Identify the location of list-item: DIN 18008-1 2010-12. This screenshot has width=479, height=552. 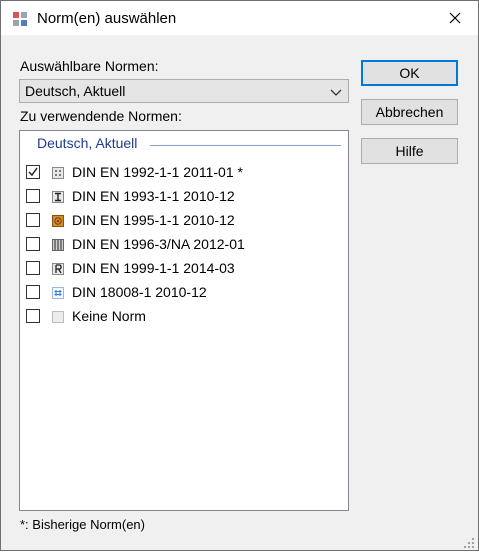
(181, 293).